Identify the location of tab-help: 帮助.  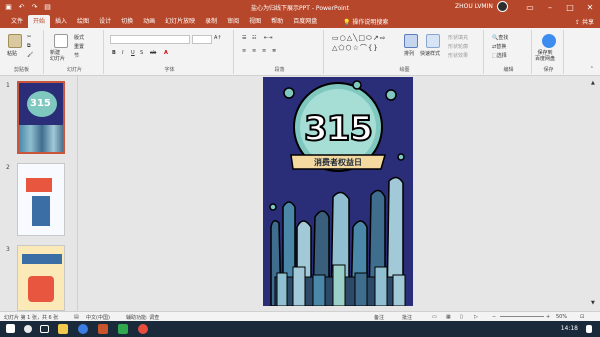
(277, 21).